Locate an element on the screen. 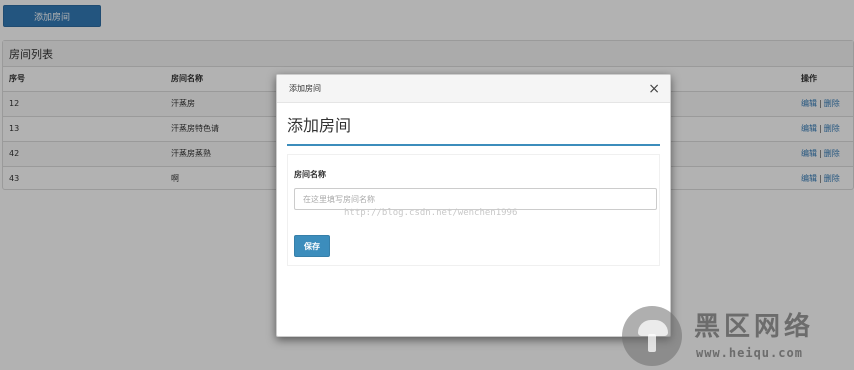 This screenshot has height=370, width=854. room-name-label: 房间名称 is located at coordinates (310, 174).